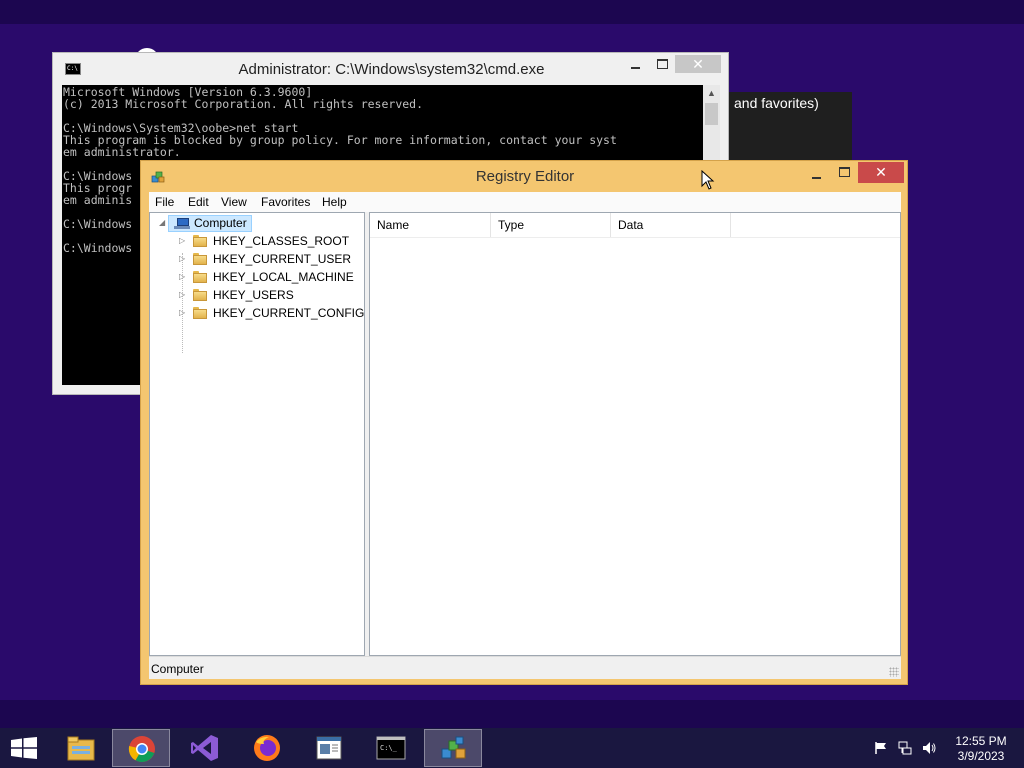 This screenshot has height=768, width=1024. What do you see at coordinates (285, 202) in the screenshot?
I see `menu-favorites: Favorites` at bounding box center [285, 202].